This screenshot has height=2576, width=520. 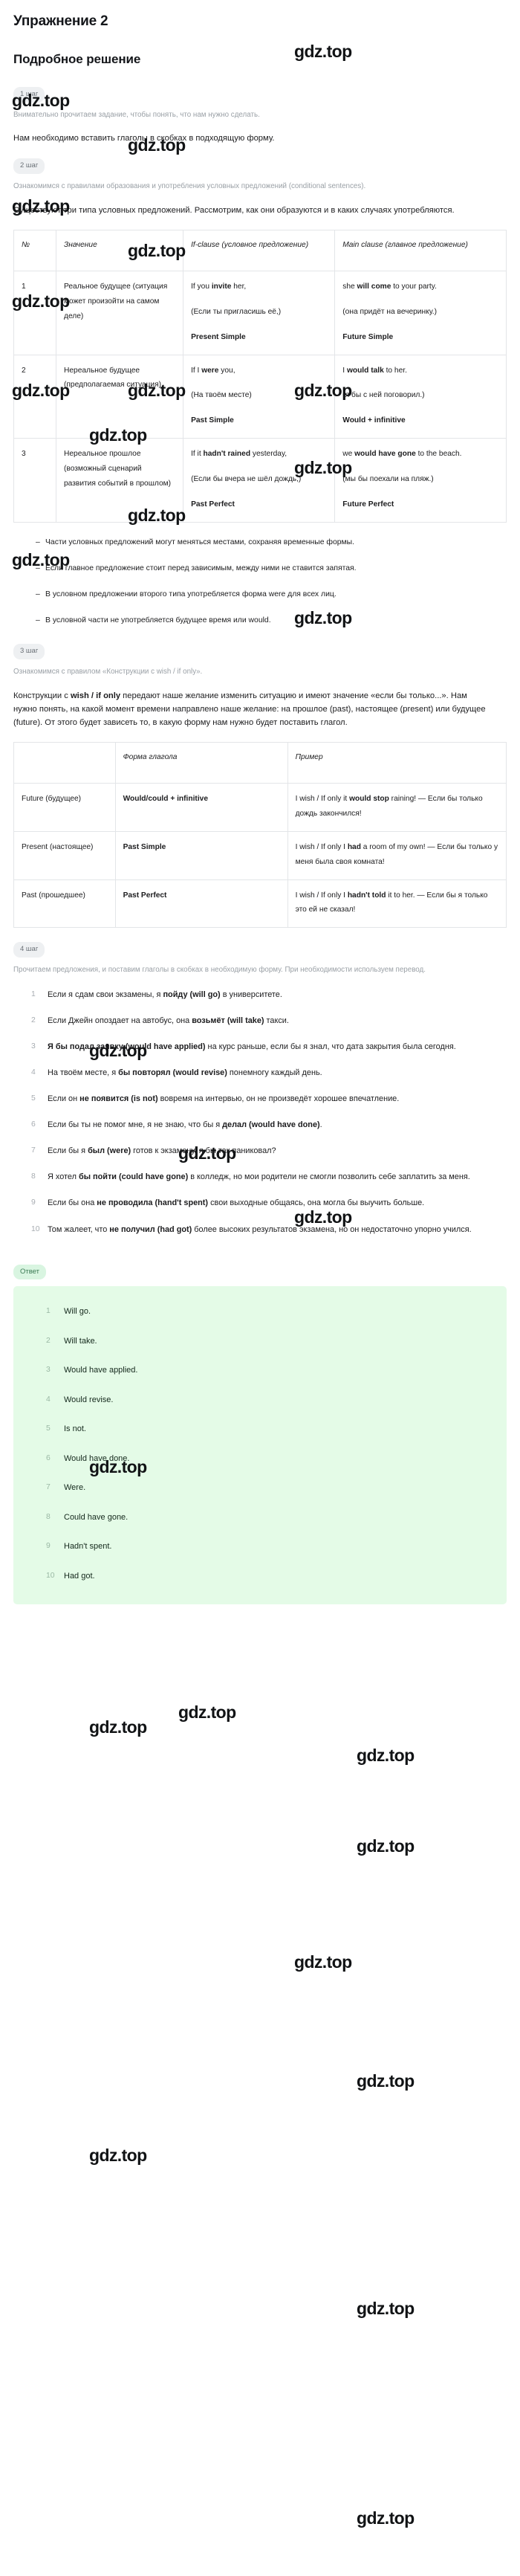 I want to click on col-header-verb-form: Форма глагола, so click(x=201, y=762).